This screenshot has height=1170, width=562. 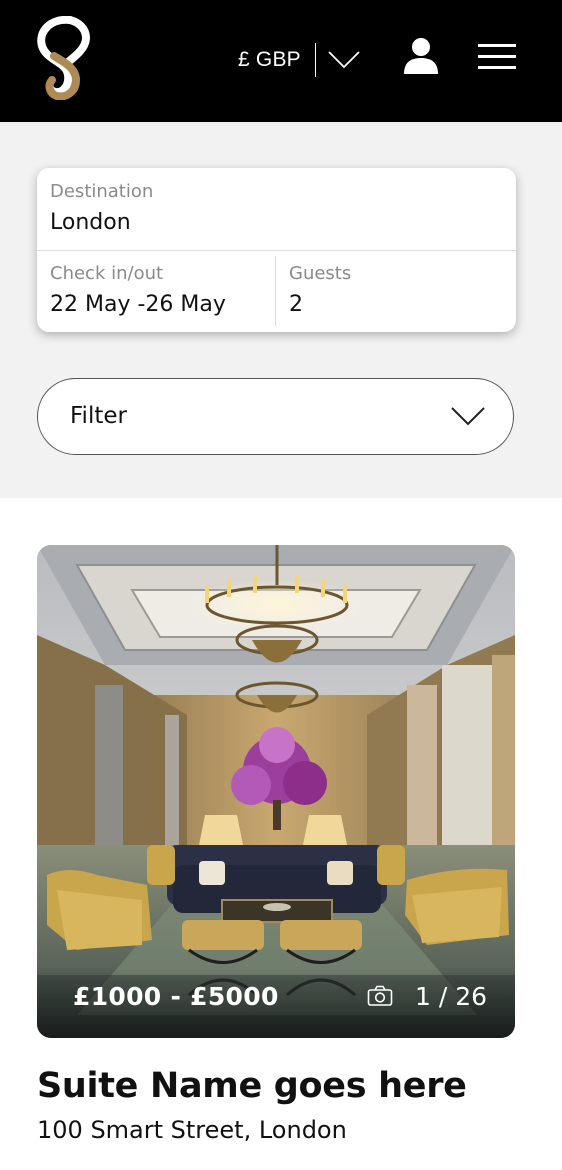 What do you see at coordinates (252, 1086) in the screenshot?
I see `suite-title: Suite Name goes here` at bounding box center [252, 1086].